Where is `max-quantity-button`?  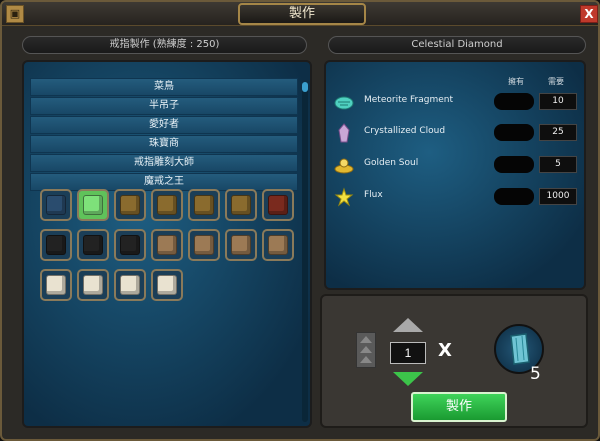 max-quantity-button is located at coordinates (366, 350).